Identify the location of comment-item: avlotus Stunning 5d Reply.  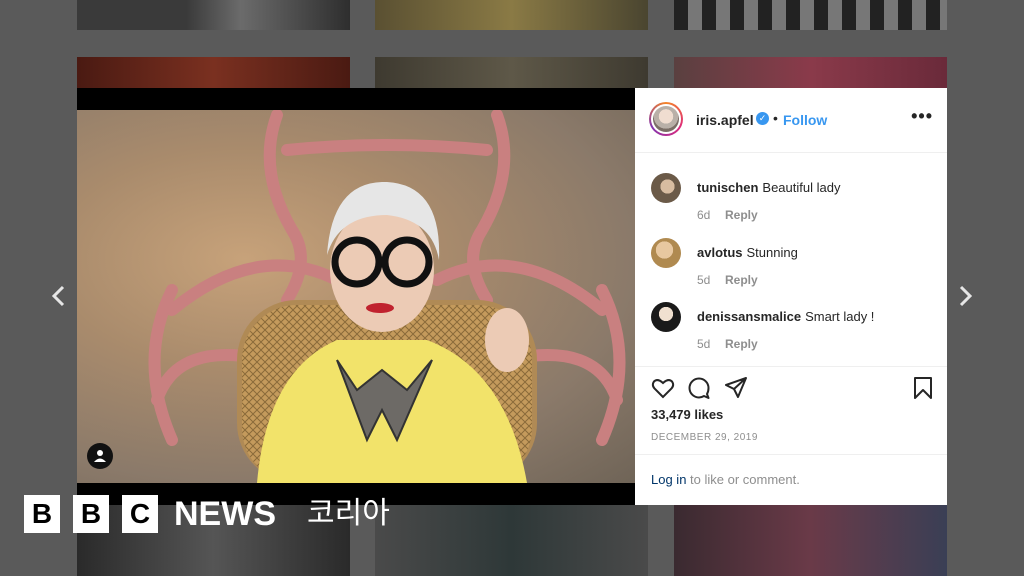
(793, 268).